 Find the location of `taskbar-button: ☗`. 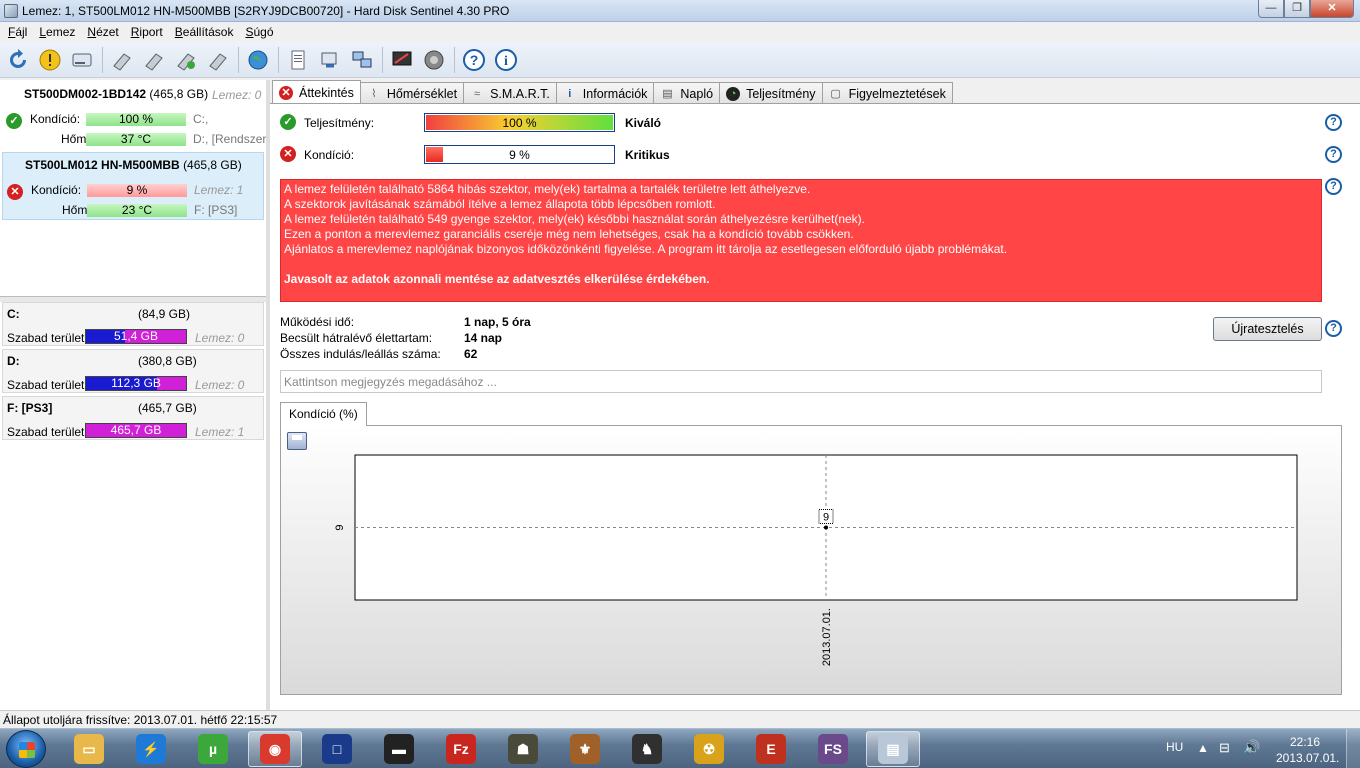

taskbar-button: ☗ is located at coordinates (523, 749).